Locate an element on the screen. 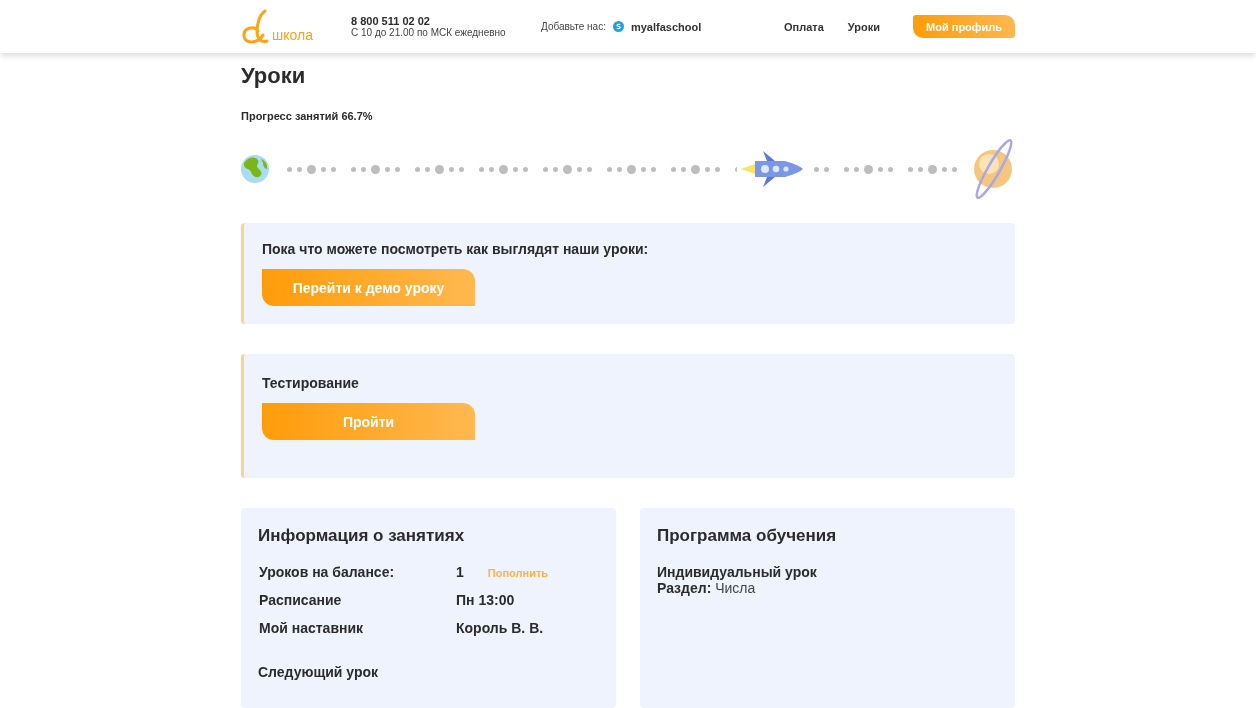 Image resolution: width=1256 pixels, height=708 pixels. profile-button: Мой профиль is located at coordinates (964, 26).